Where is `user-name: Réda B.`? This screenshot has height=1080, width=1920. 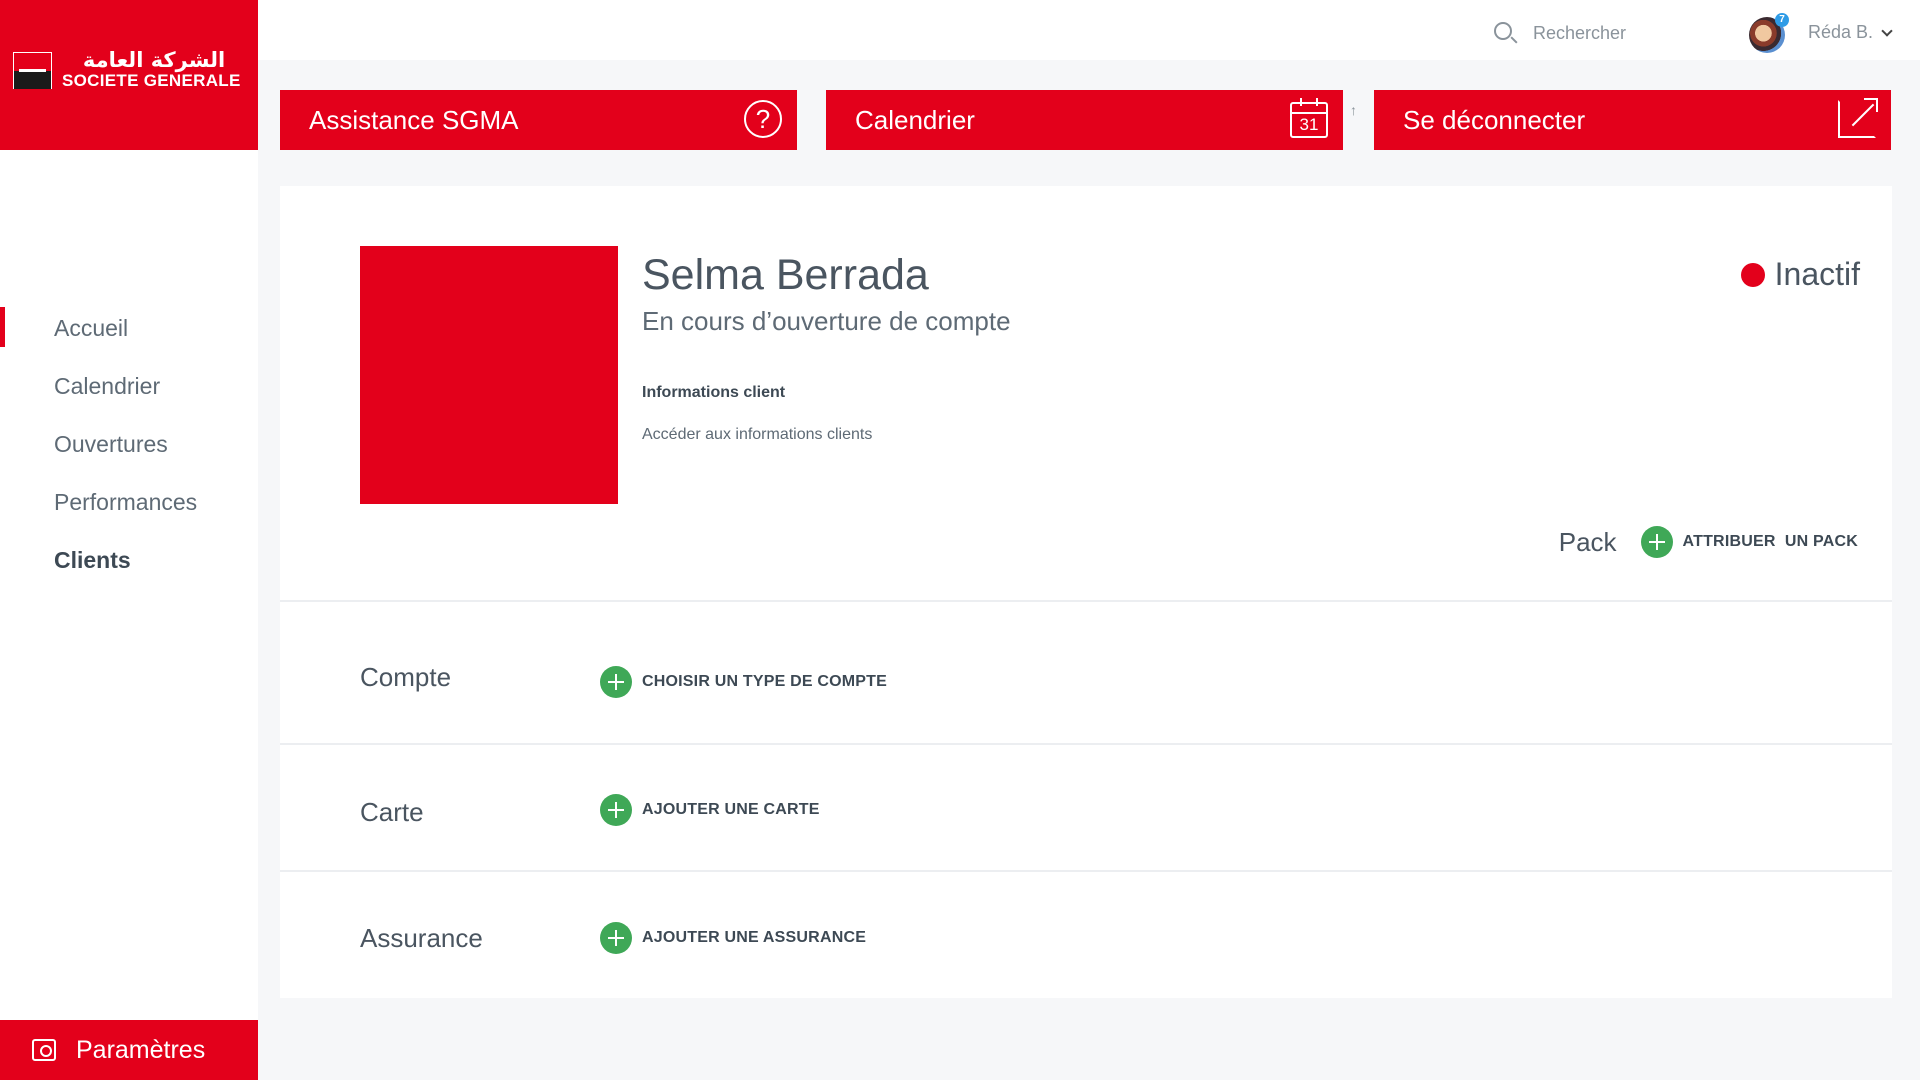 user-name: Réda B. is located at coordinates (1840, 32).